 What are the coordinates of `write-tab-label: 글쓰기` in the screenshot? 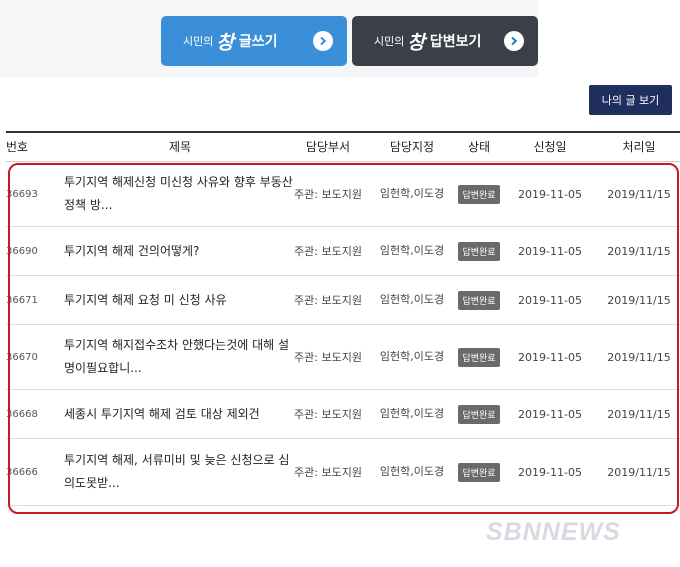 It's located at (258, 42).